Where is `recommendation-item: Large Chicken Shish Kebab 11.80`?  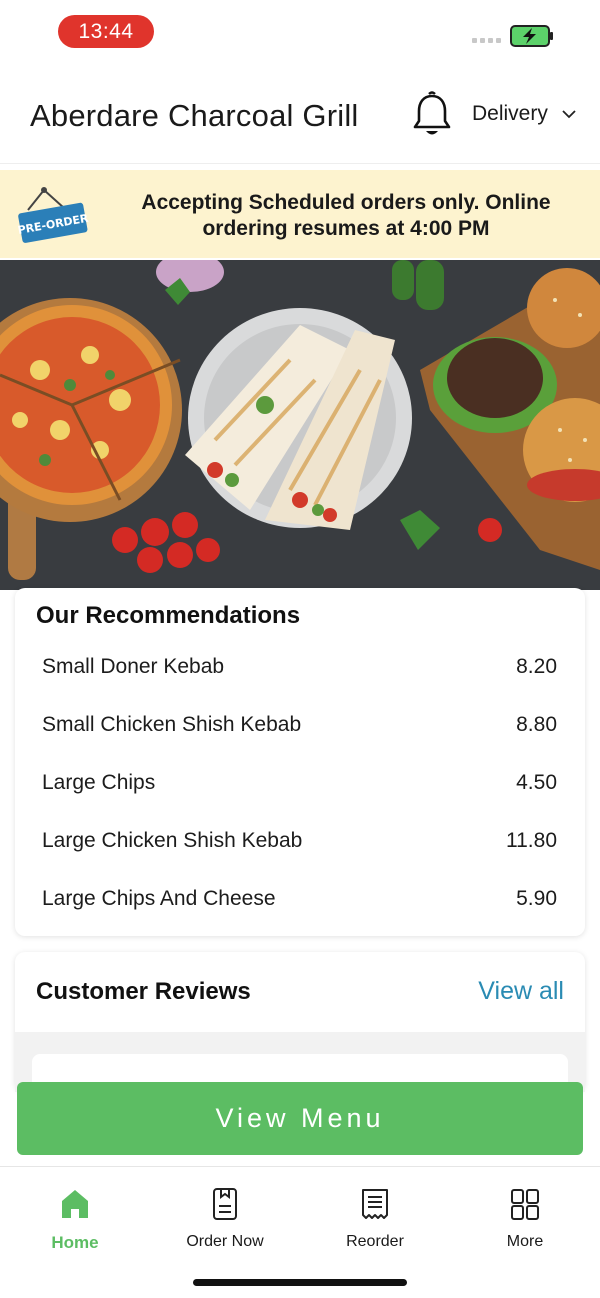 recommendation-item: Large Chicken Shish Kebab 11.80 is located at coordinates (300, 841).